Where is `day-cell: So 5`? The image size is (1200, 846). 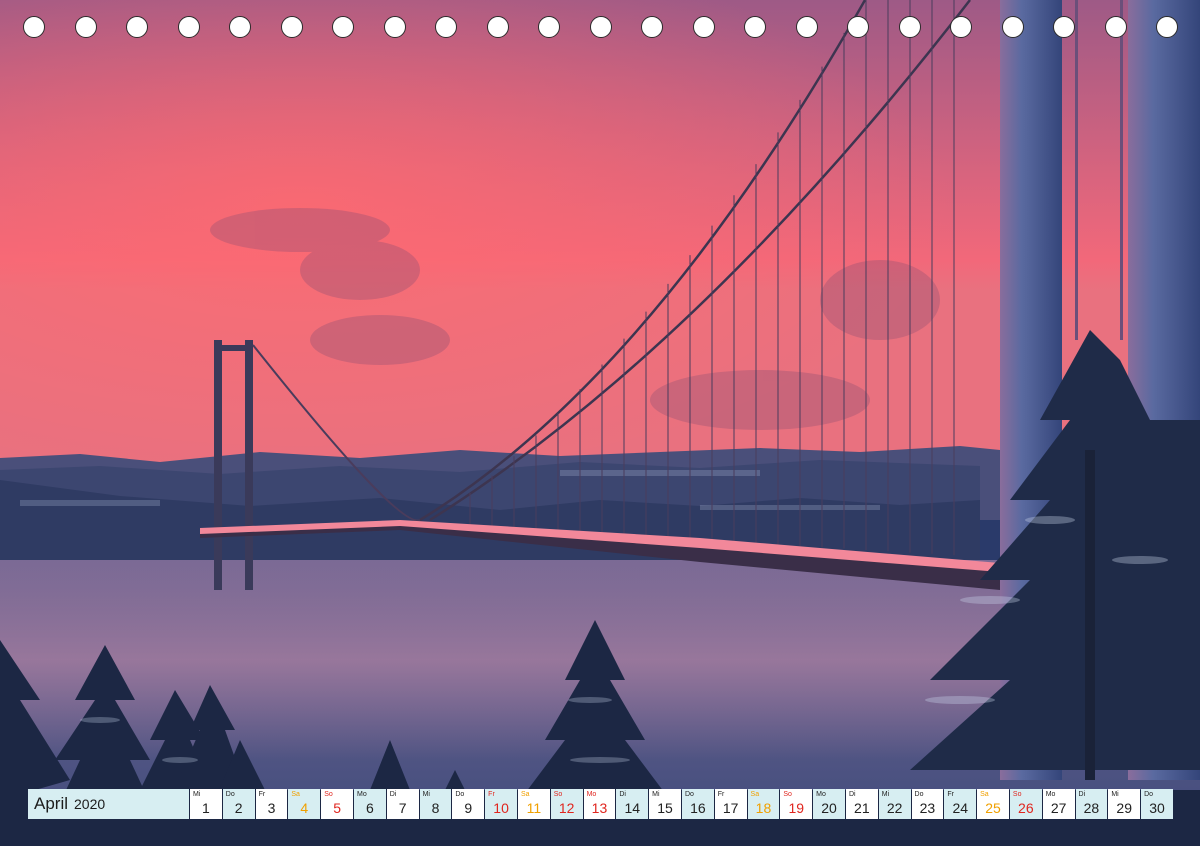 day-cell: So 5 is located at coordinates (337, 804).